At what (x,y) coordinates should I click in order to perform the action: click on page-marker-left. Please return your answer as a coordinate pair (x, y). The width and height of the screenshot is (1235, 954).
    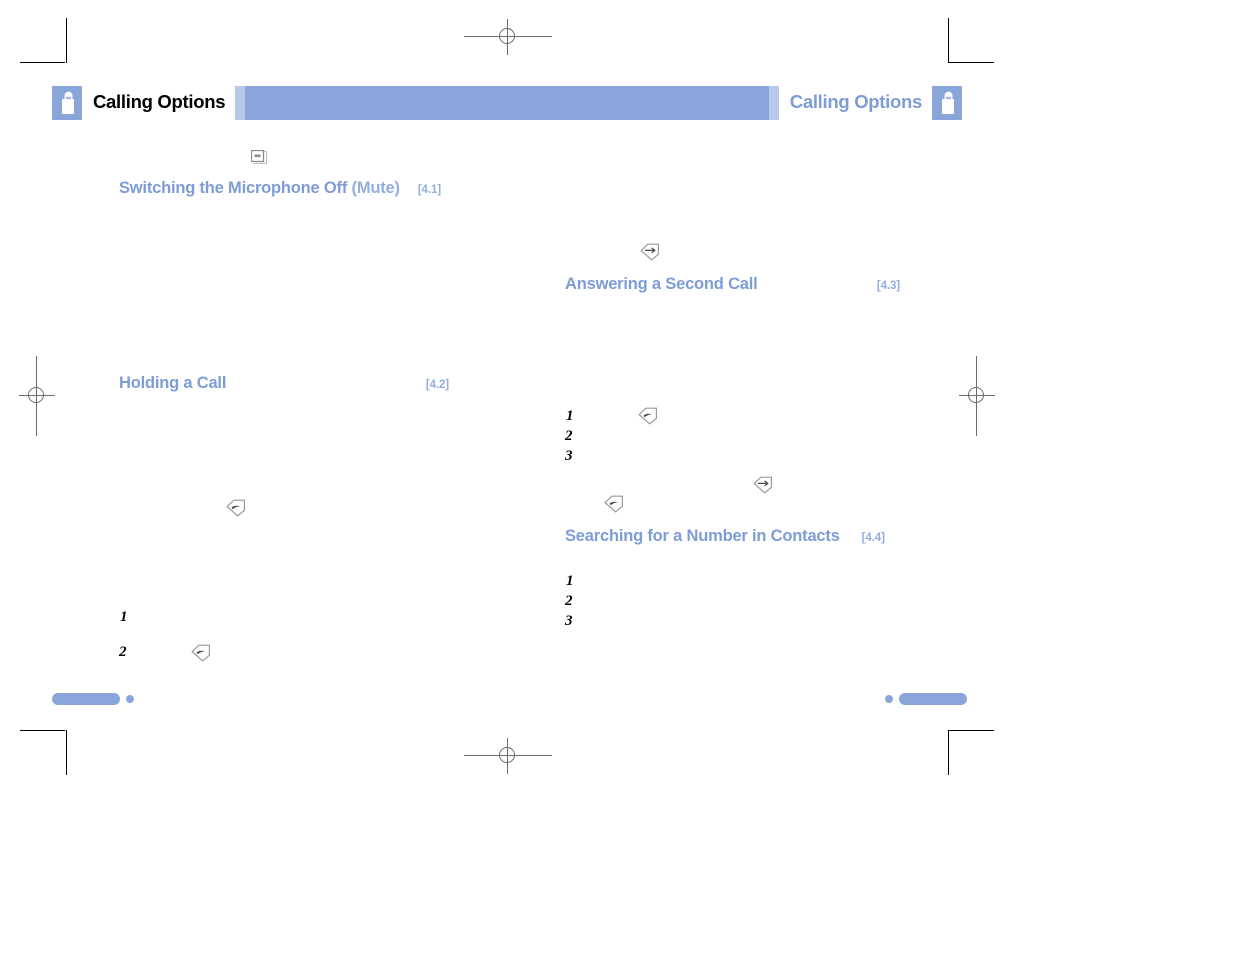
    Looking at the image, I should click on (93, 699).